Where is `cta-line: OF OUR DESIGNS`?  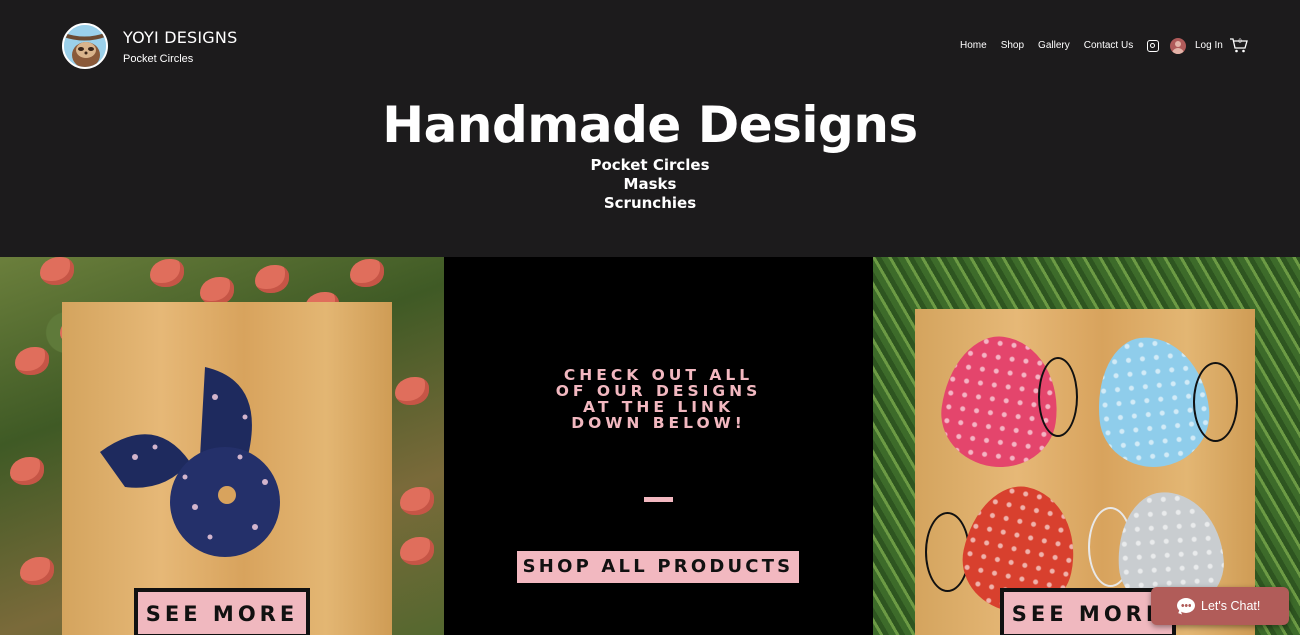 cta-line: OF OUR DESIGNS is located at coordinates (658, 391).